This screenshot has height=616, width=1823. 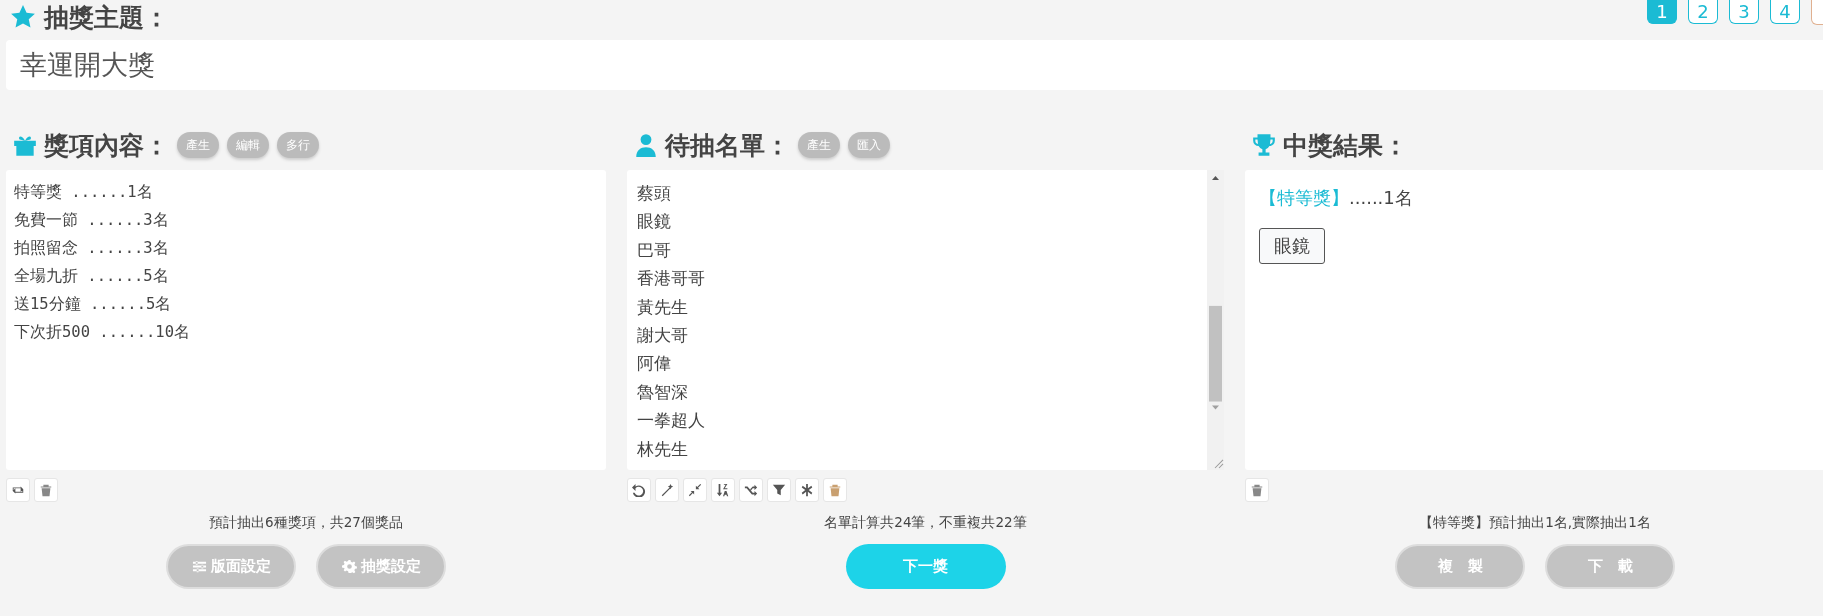 I want to click on theme-field: 幸運開大獎, so click(x=914, y=65).